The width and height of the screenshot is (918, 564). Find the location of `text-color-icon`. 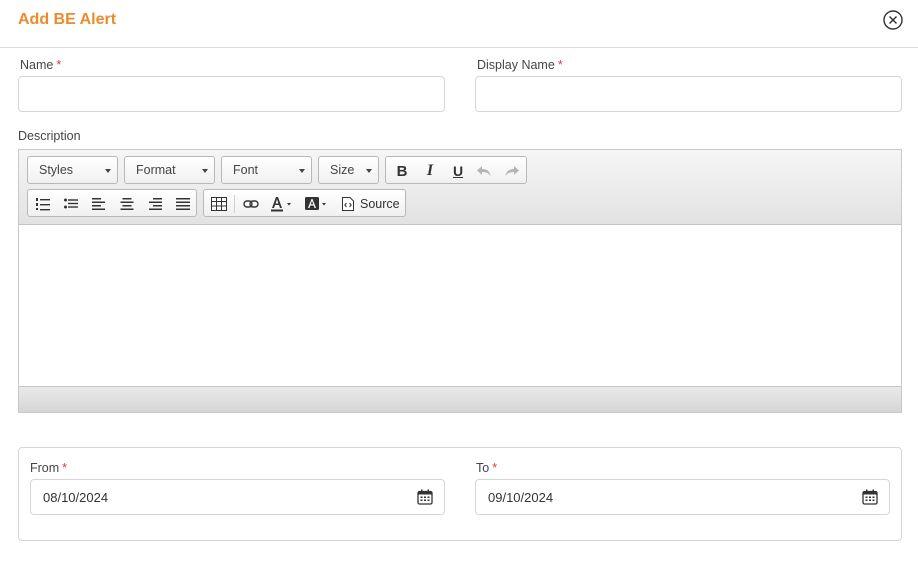

text-color-icon is located at coordinates (281, 204).